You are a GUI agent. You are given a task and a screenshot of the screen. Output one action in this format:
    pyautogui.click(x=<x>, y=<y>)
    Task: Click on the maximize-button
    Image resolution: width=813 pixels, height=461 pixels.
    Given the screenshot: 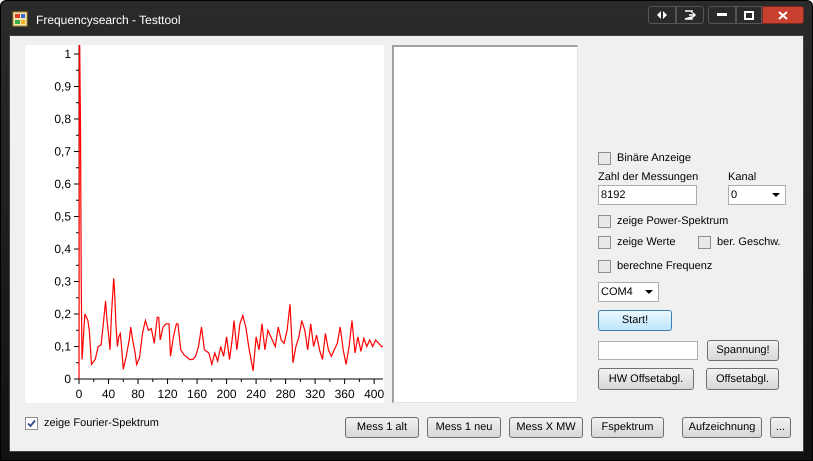 What is the action you would take?
    pyautogui.click(x=749, y=15)
    